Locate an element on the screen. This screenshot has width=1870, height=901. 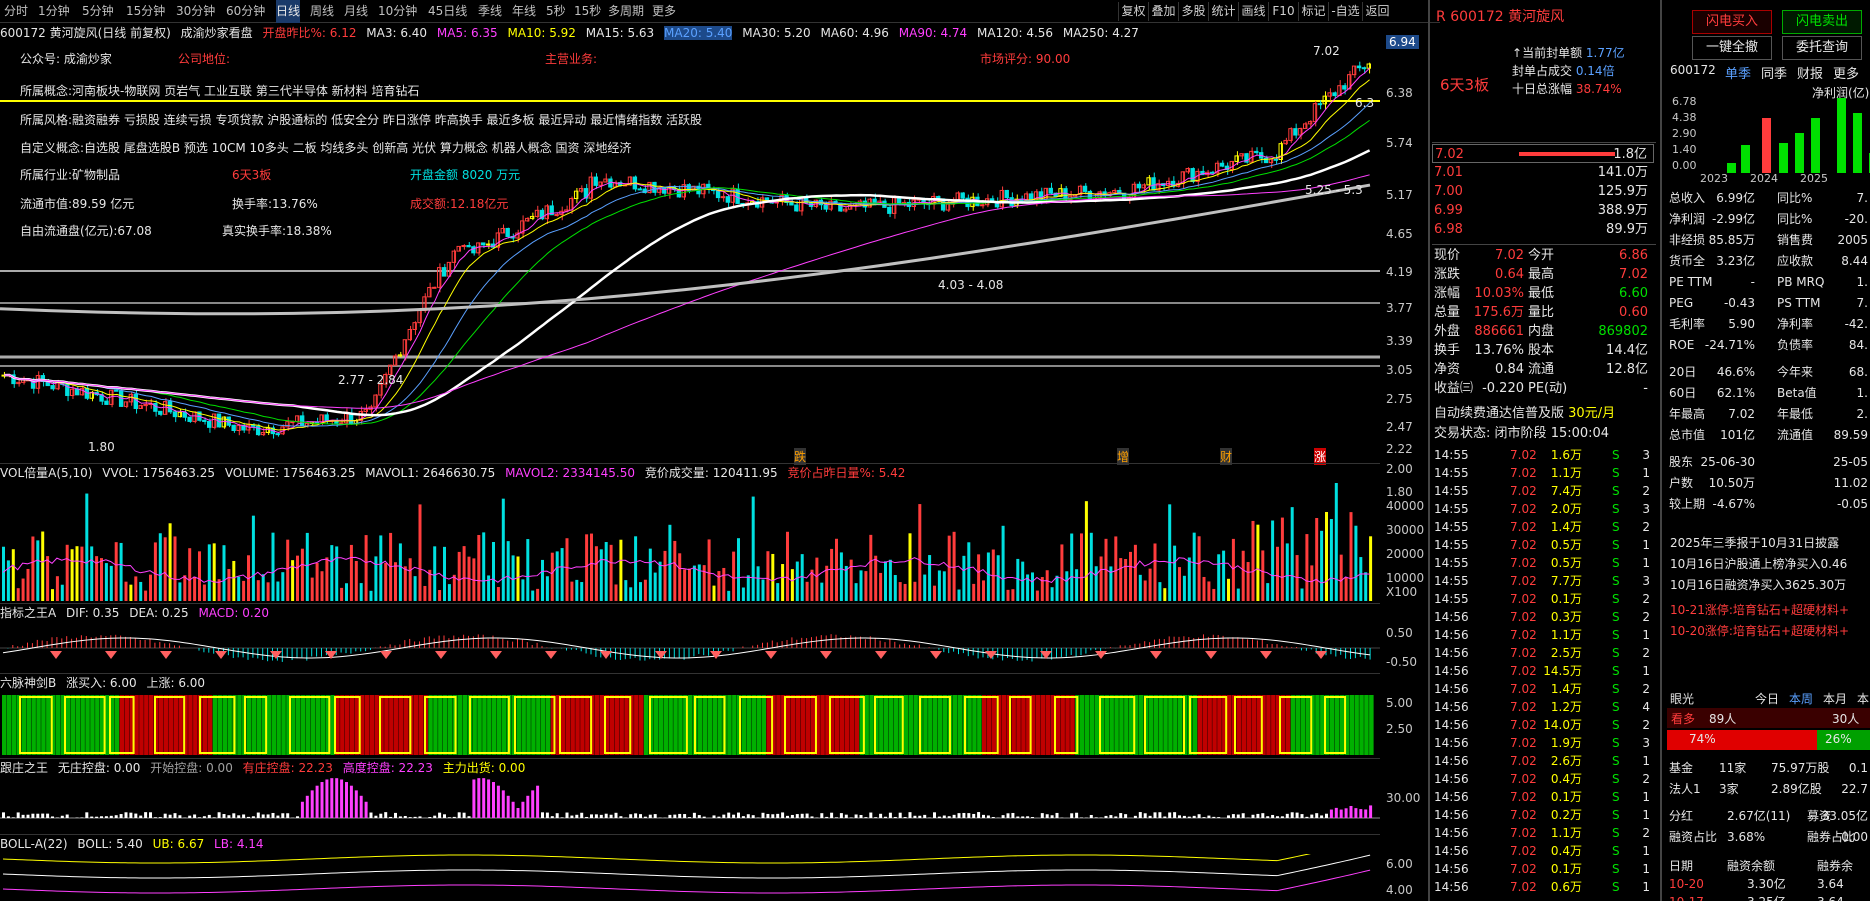
quote-code-row: R 600172 黄河旋风 is located at coordinates (1500, 17).